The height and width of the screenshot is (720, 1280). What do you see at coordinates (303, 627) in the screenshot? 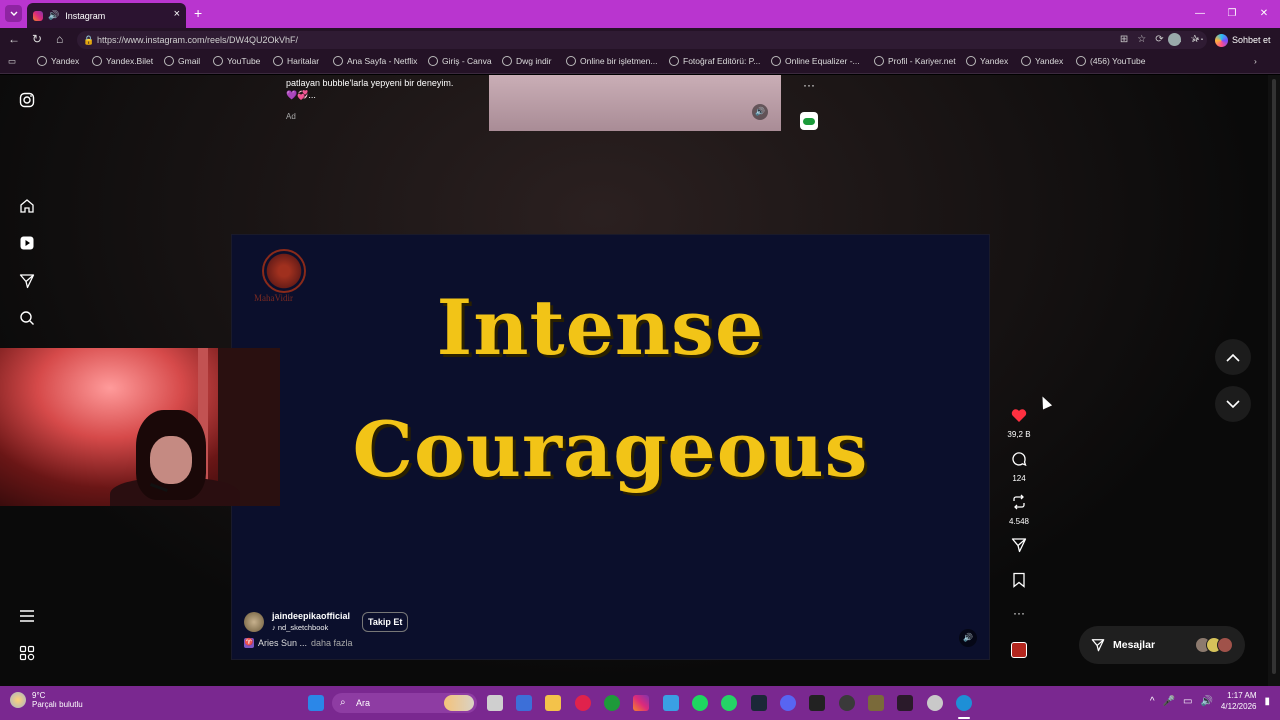
I see `audio-name: nd_sketchbook` at bounding box center [303, 627].